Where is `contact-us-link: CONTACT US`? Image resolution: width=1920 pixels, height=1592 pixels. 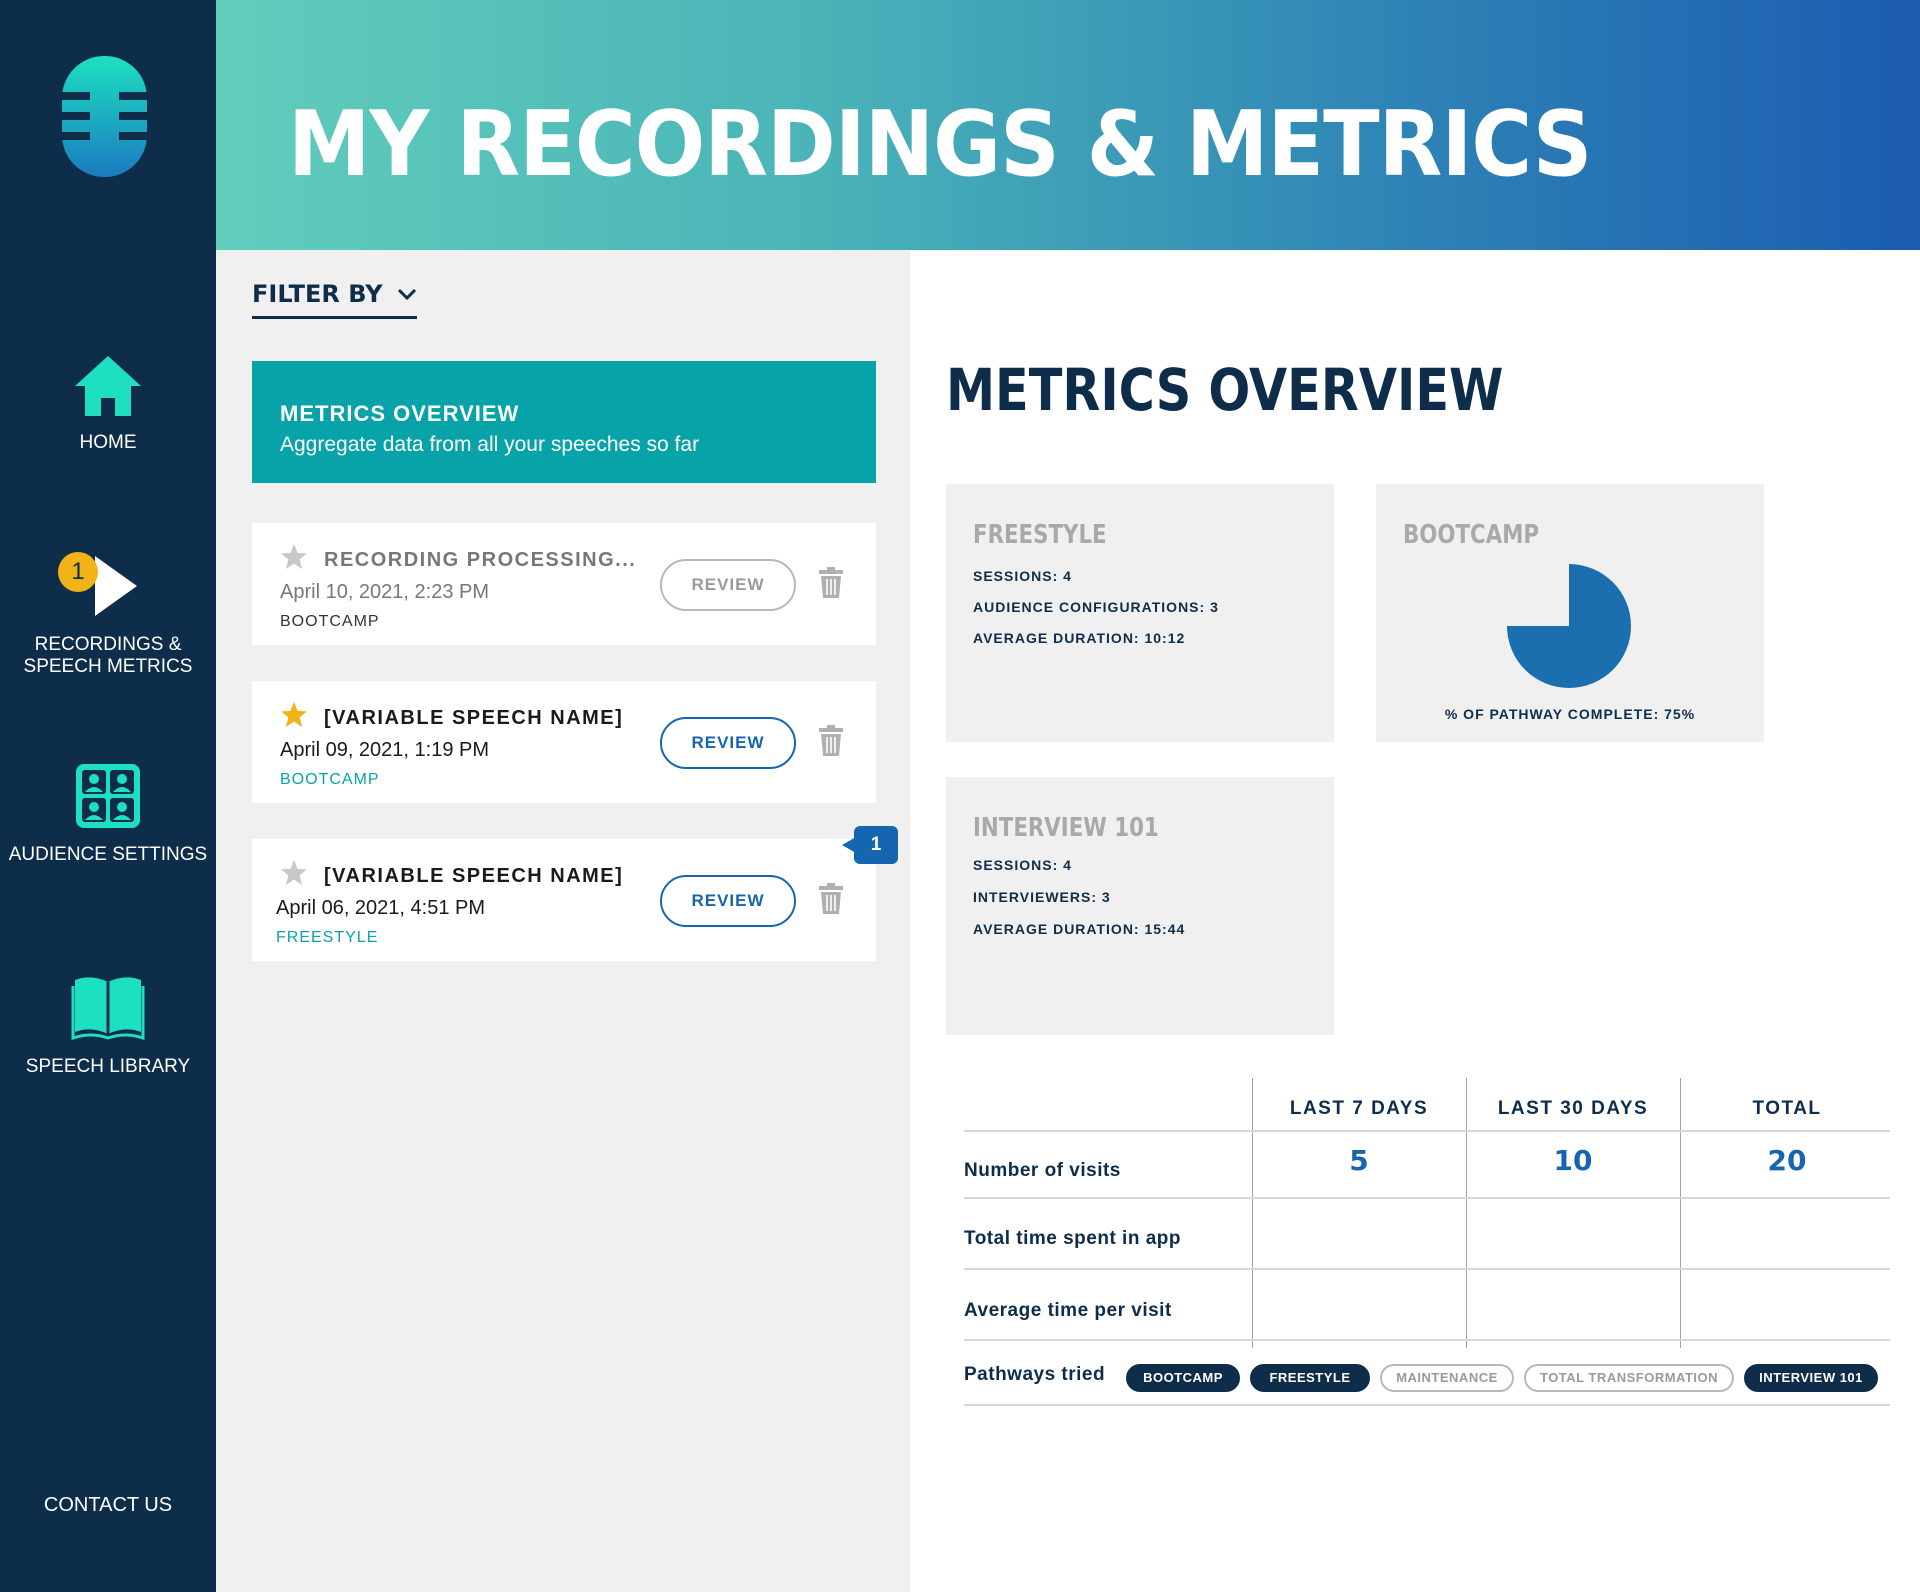 contact-us-link: CONTACT US is located at coordinates (108, 1505).